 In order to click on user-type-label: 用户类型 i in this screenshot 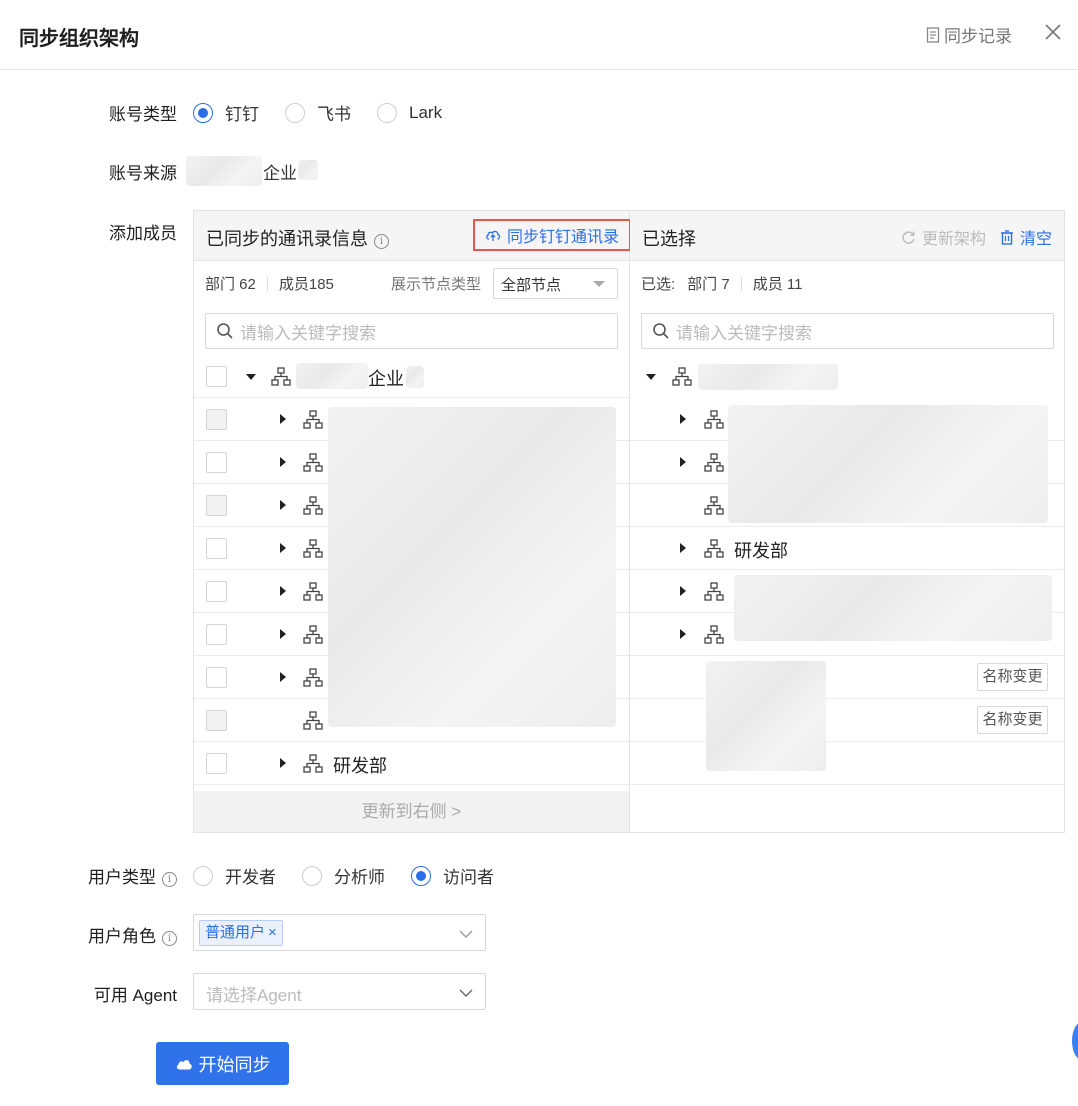, I will do `click(97, 875)`.